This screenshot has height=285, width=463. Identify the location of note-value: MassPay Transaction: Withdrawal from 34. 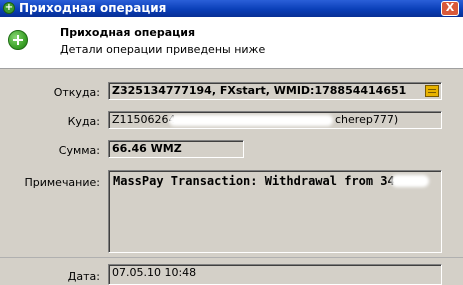
(254, 181).